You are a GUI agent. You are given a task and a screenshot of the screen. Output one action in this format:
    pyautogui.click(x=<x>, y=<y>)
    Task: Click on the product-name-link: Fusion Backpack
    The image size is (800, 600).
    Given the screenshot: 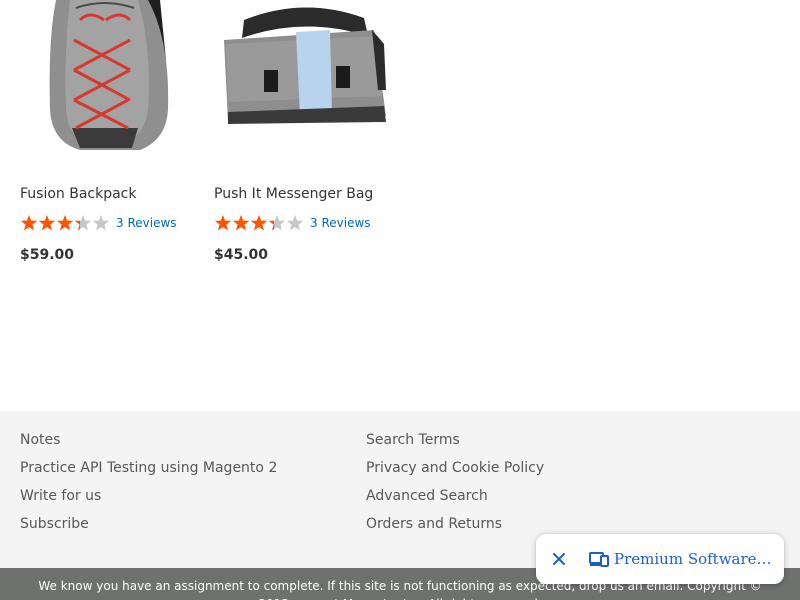 What is the action you would take?
    pyautogui.click(x=78, y=194)
    